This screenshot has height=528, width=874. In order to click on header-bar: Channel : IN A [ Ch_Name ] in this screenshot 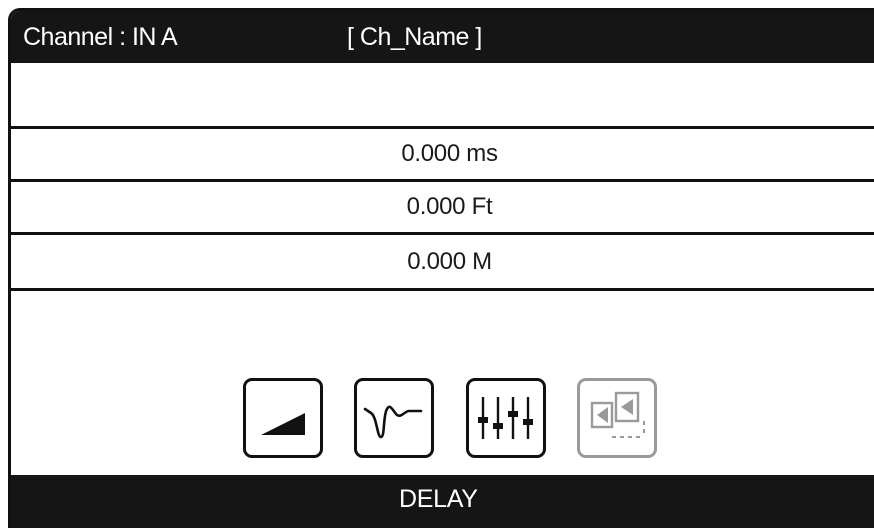, I will do `click(442, 37)`.